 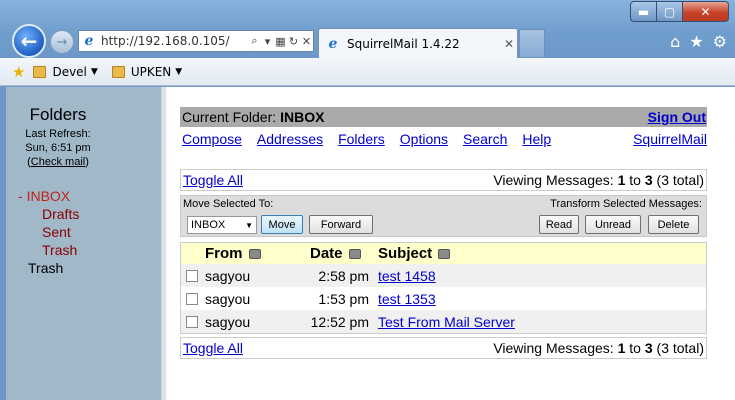 I want to click on folder-item-inbox-trash: Trash, so click(x=48, y=250).